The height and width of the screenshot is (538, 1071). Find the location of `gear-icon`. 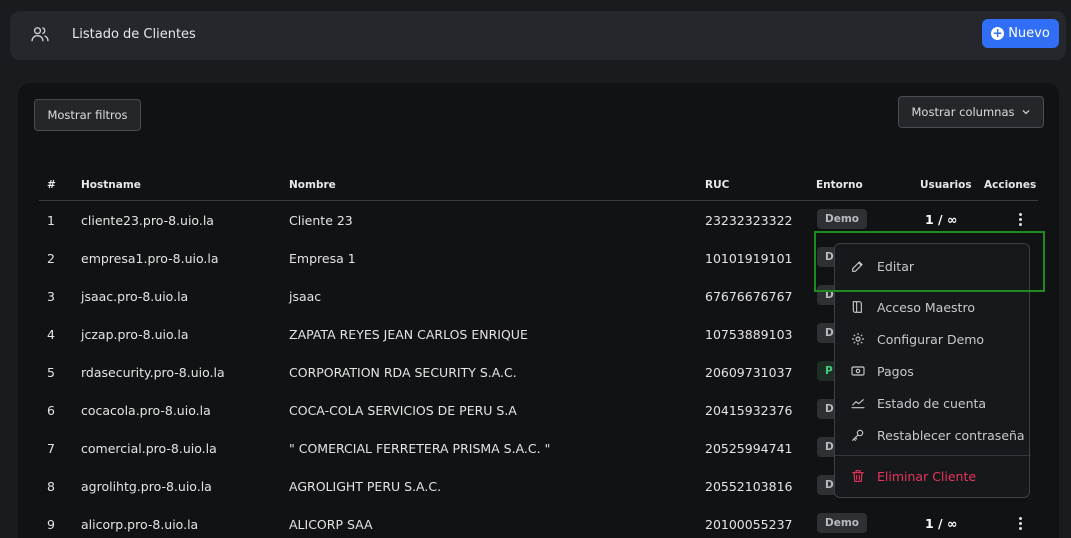

gear-icon is located at coordinates (858, 339).